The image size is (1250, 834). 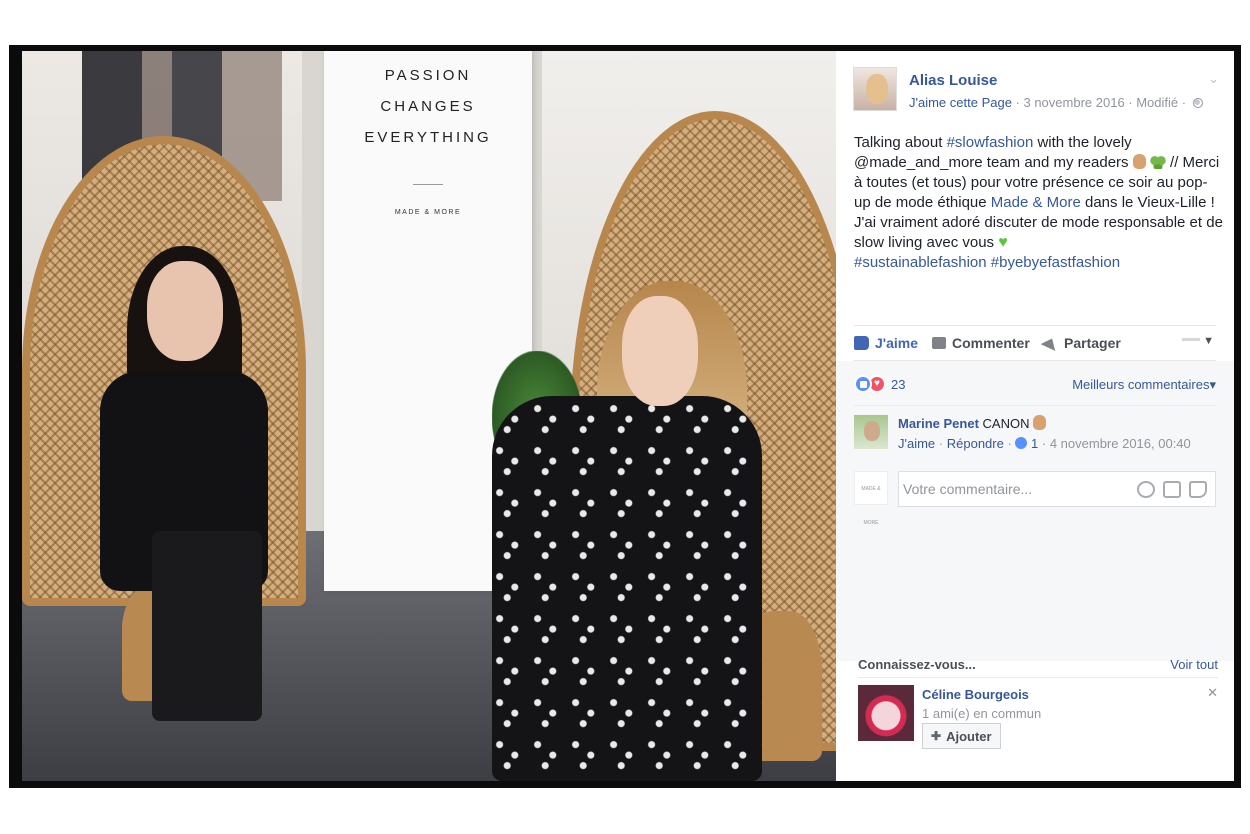 What do you see at coordinates (975, 694) in the screenshot?
I see `suggestion-name: Céline Bourgeois` at bounding box center [975, 694].